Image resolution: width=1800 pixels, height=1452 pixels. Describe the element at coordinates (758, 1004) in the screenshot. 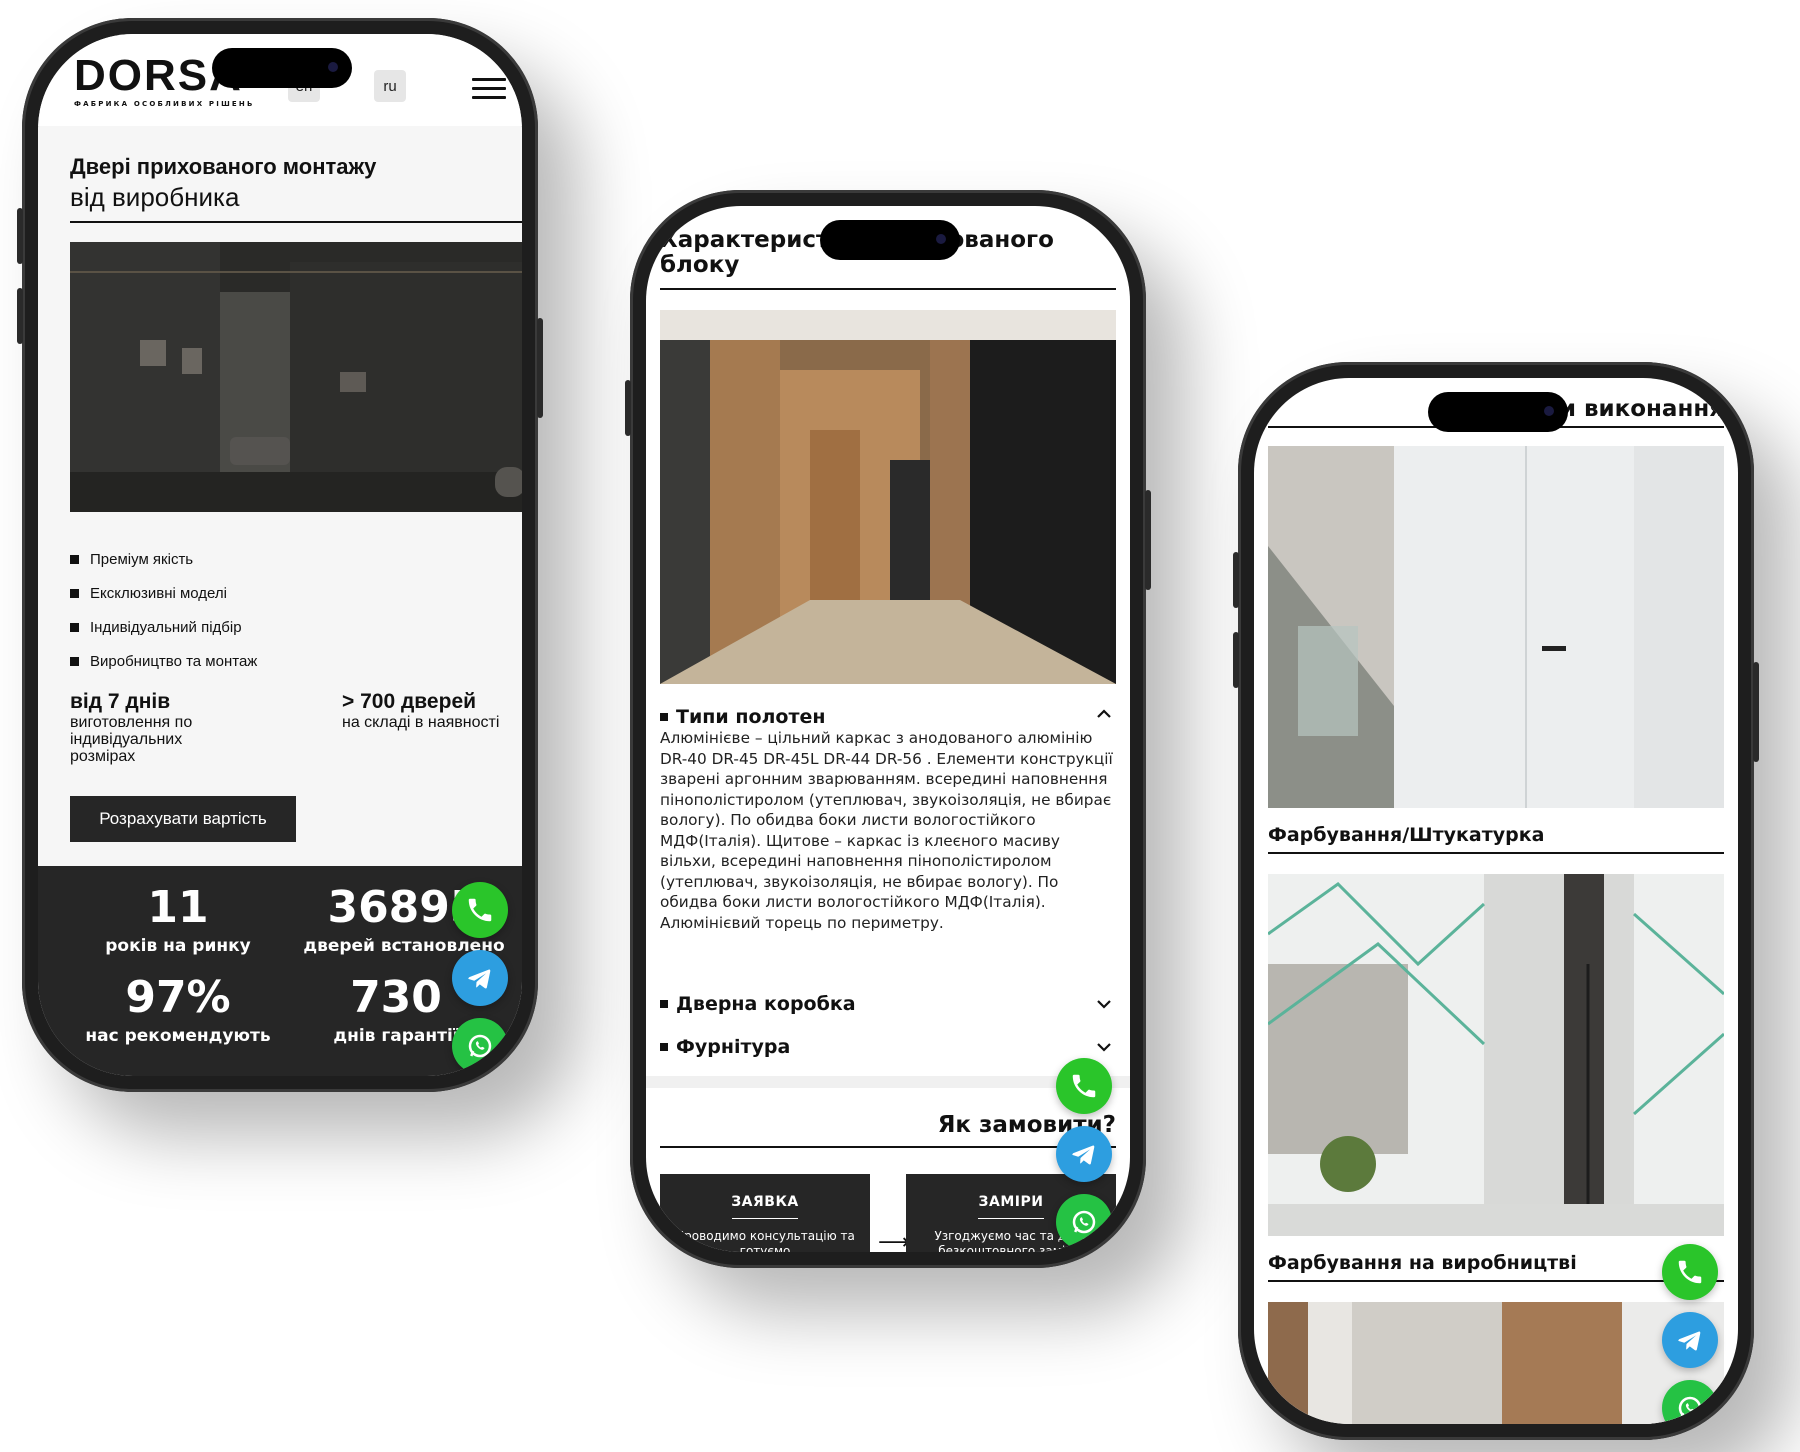

I see `accordion-door-frame-header: Дверна коробка` at that location.